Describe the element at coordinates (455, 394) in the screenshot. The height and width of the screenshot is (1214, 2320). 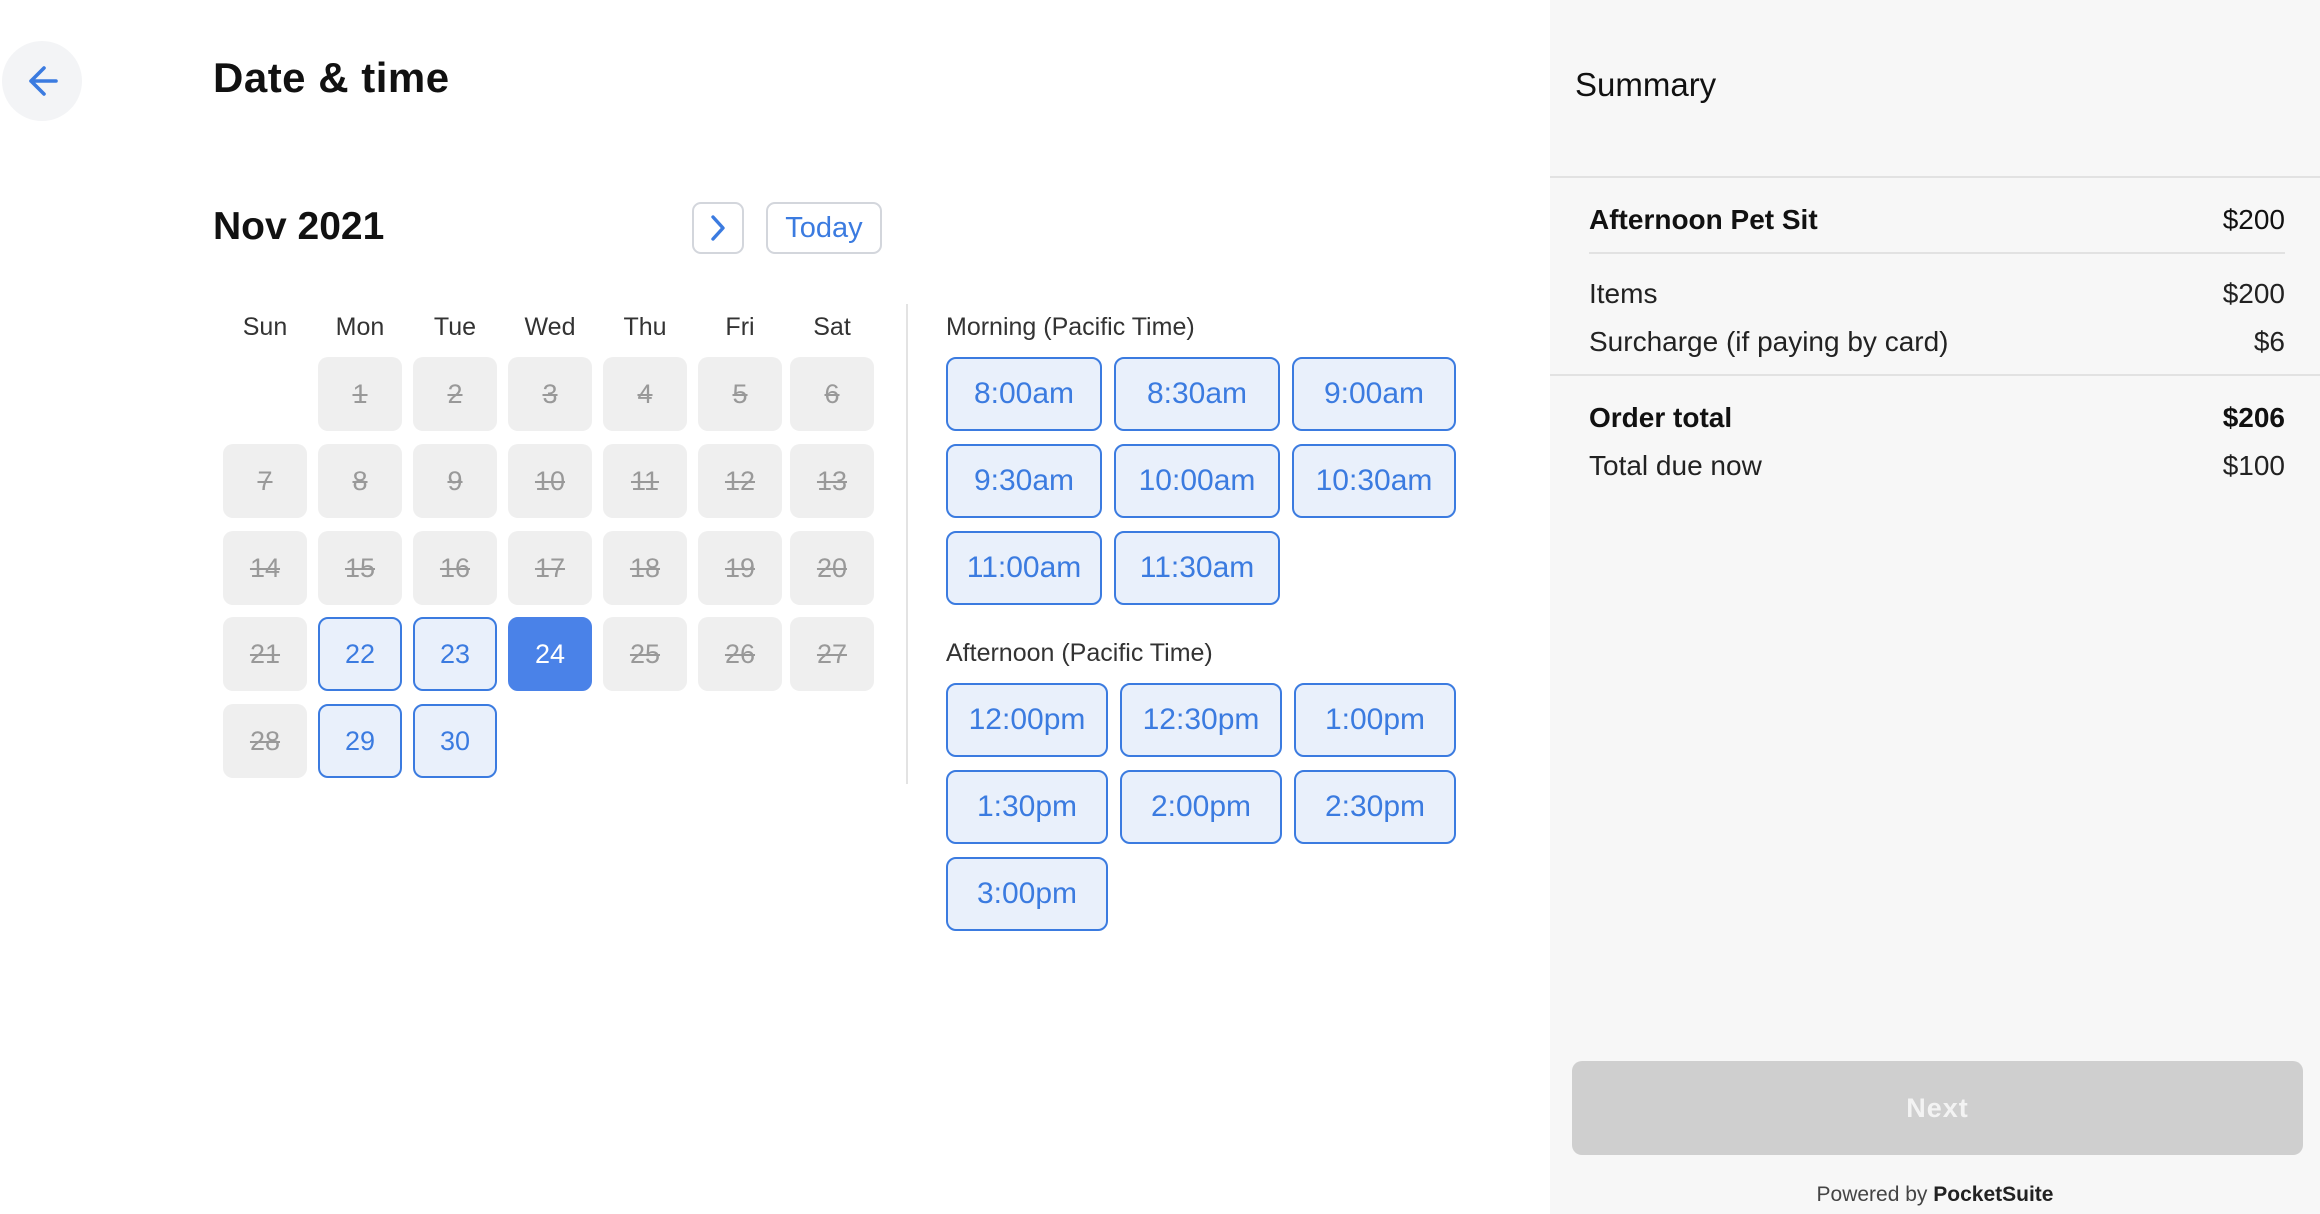
I see `calendar-day-2: 2` at that location.